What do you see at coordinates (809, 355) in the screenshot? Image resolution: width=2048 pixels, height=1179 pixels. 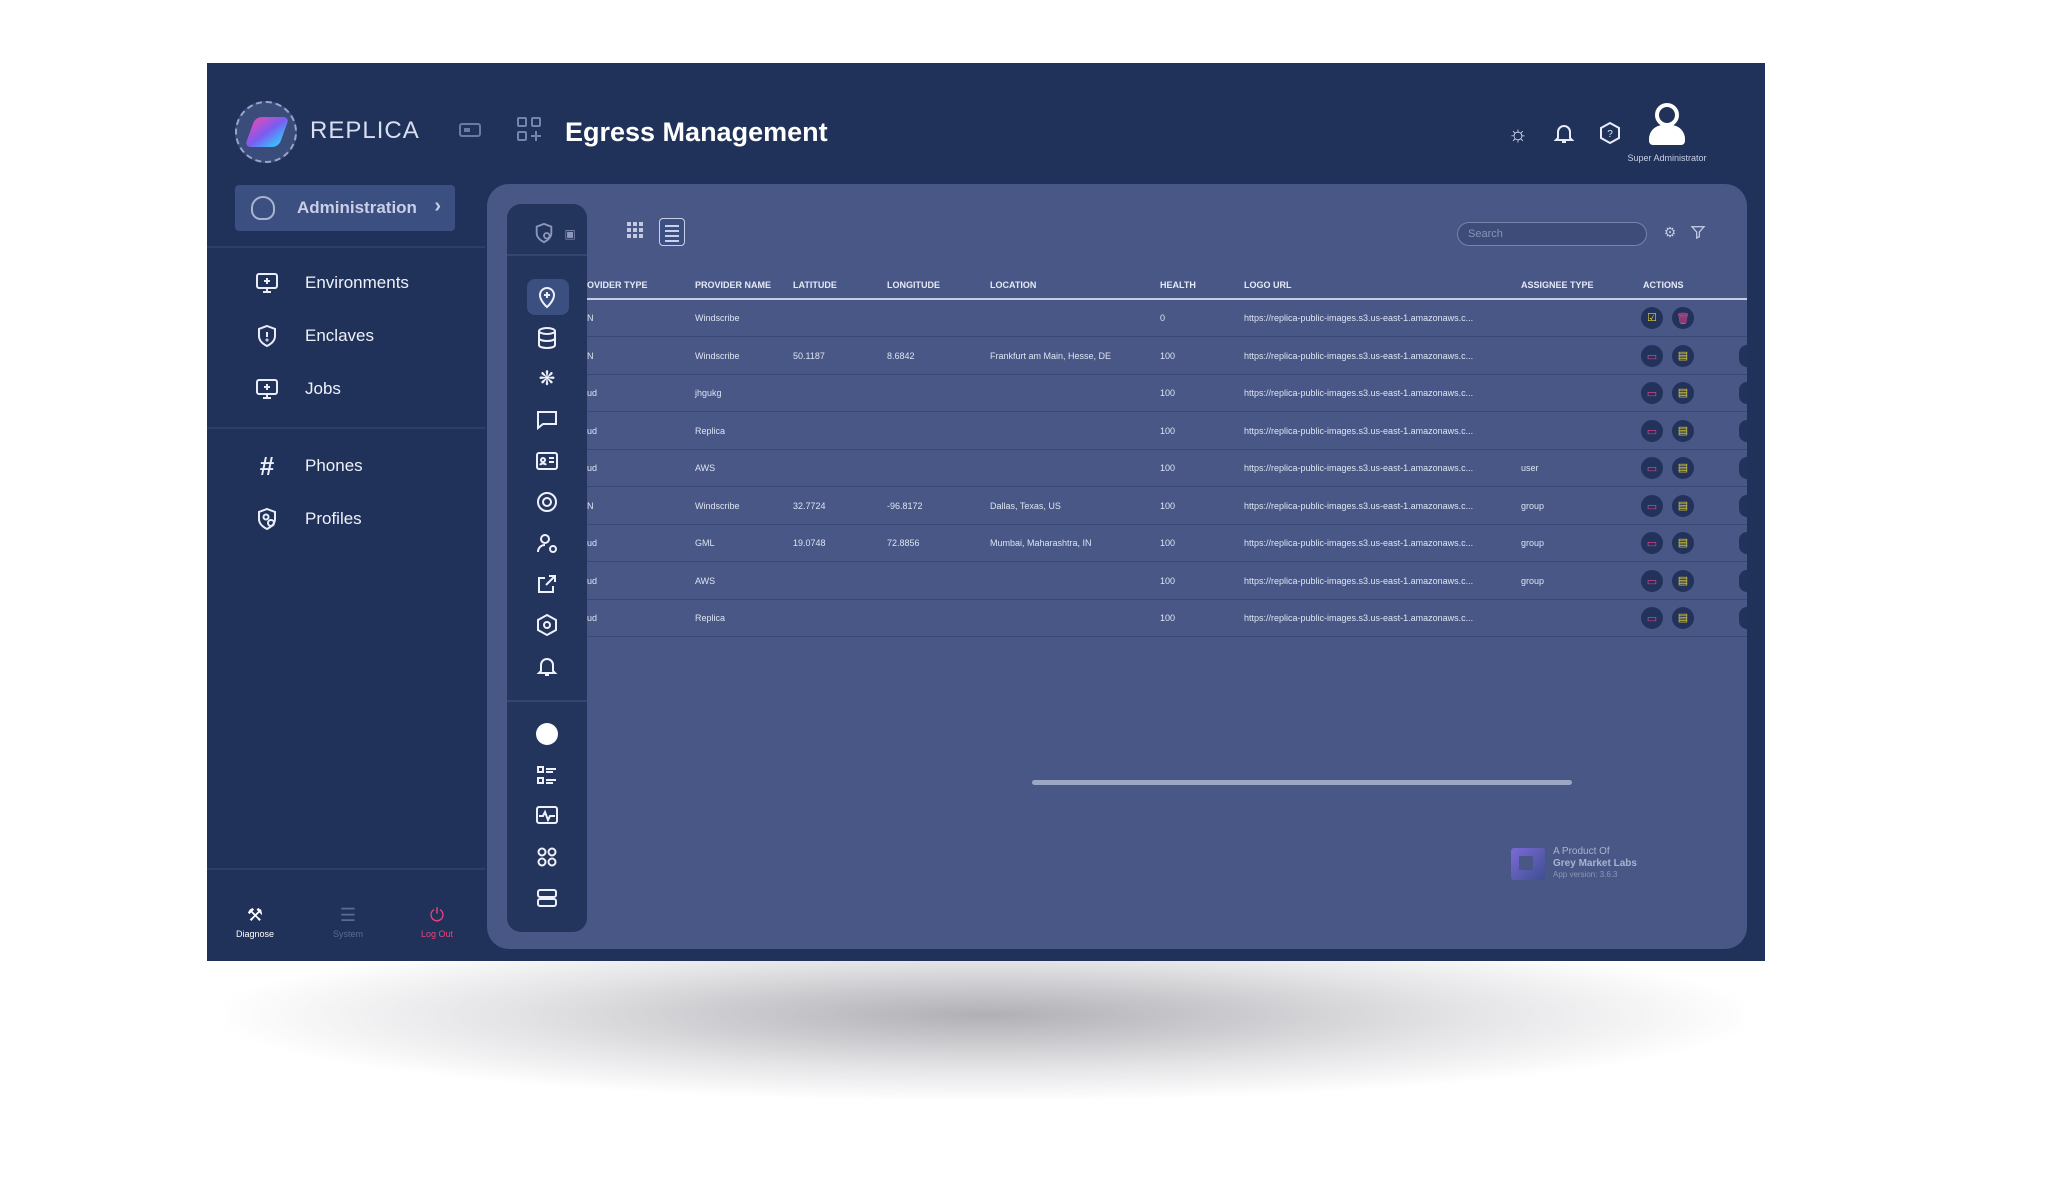 I see `cell-lat: 50.1187` at bounding box center [809, 355].